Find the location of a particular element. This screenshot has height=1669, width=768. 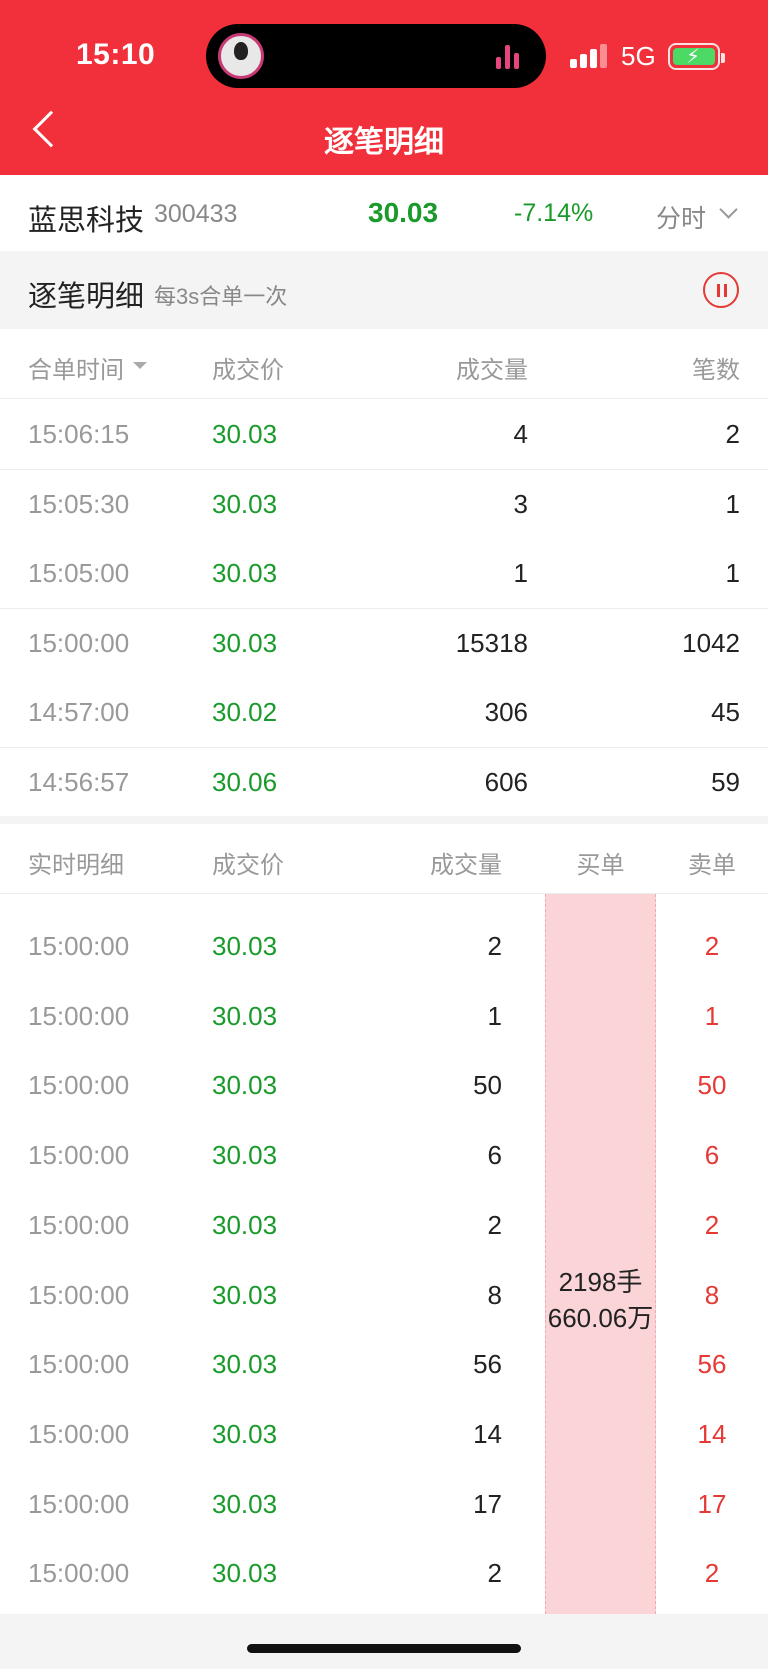

page-title: 逐笔明细 is located at coordinates (384, 142).